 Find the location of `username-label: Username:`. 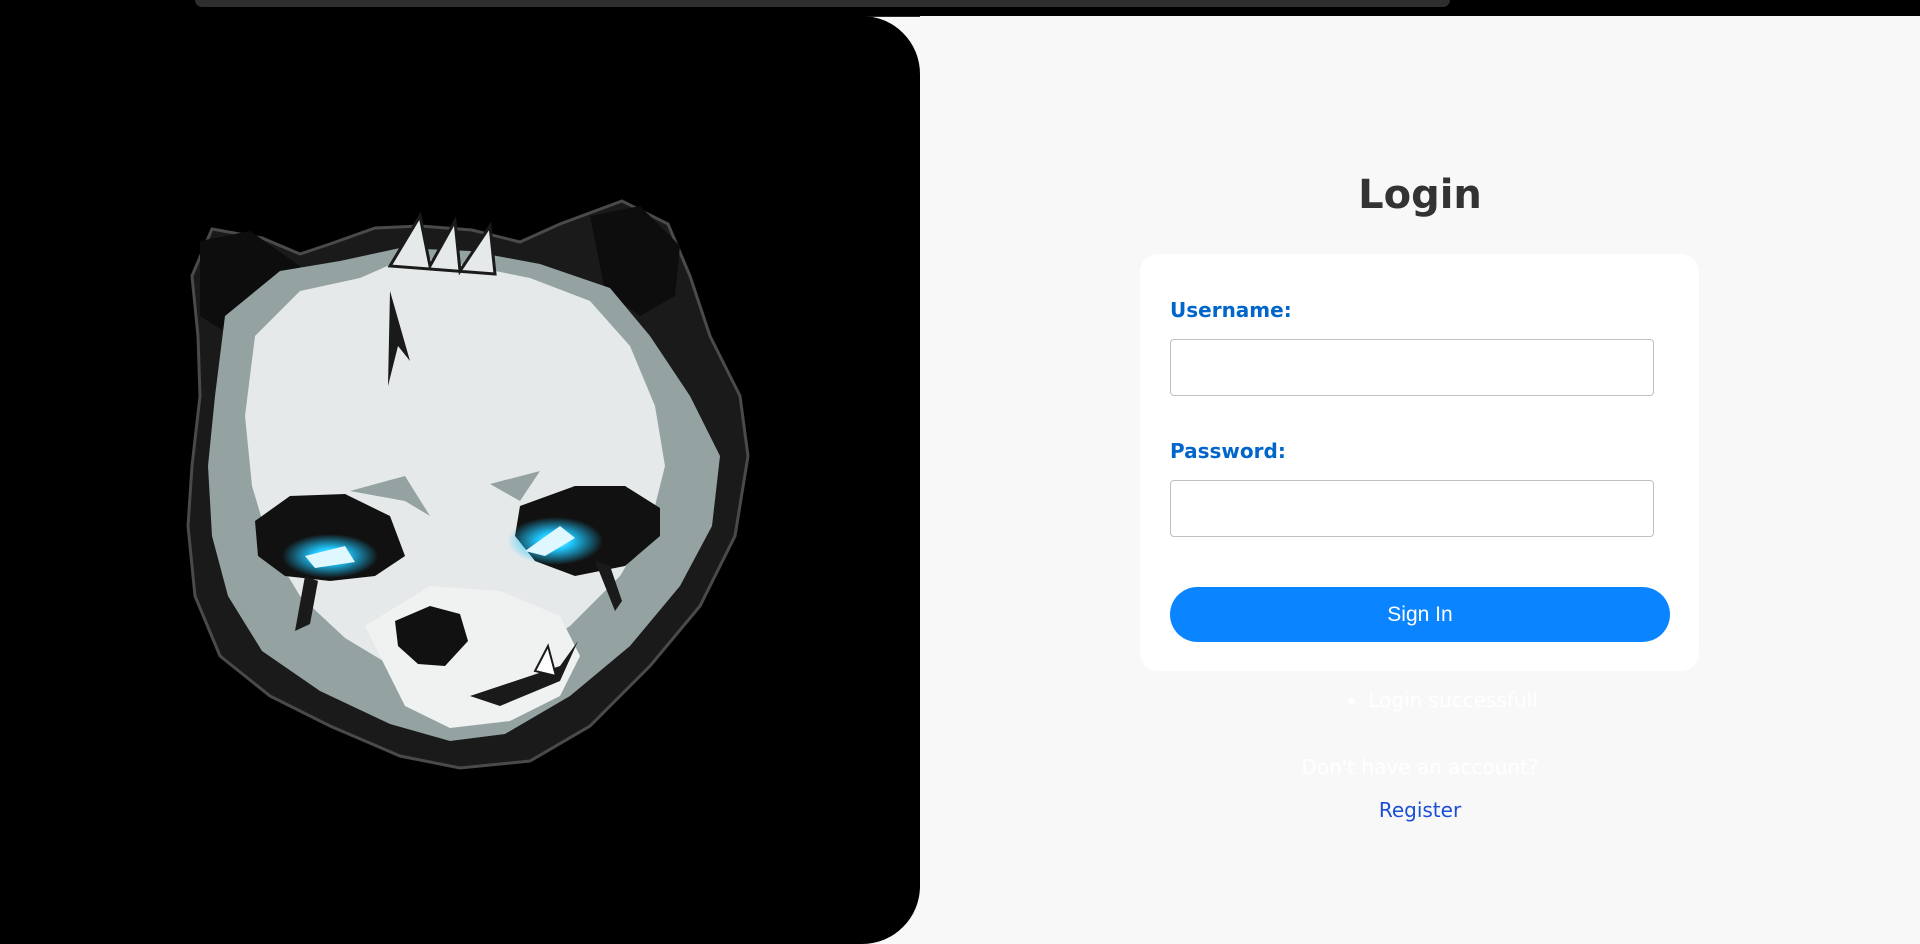

username-label: Username: is located at coordinates (1231, 310).